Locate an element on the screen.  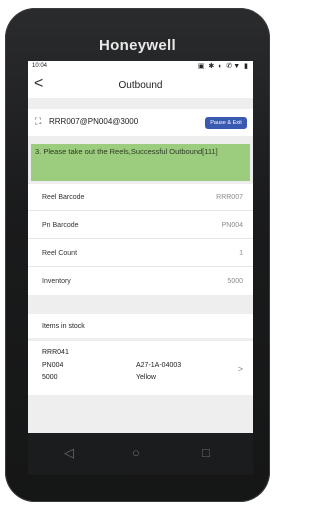
chevron-right-icon: > is located at coordinates (240, 369).